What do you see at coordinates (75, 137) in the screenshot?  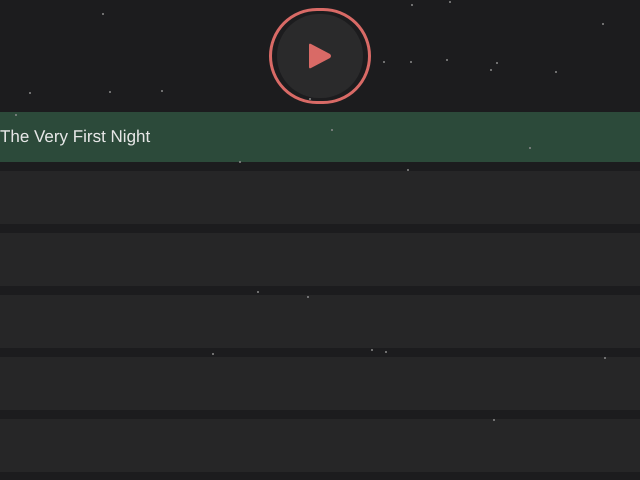 I see `track-title: The Very First Night` at bounding box center [75, 137].